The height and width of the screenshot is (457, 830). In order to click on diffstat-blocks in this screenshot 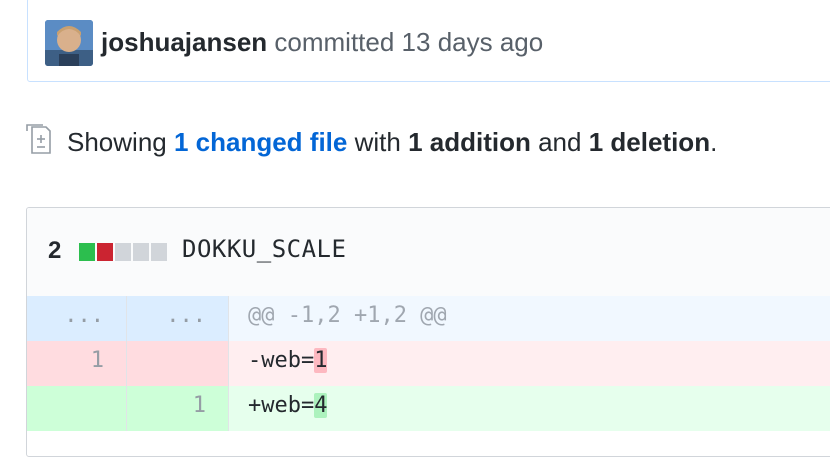, I will do `click(123, 252)`.